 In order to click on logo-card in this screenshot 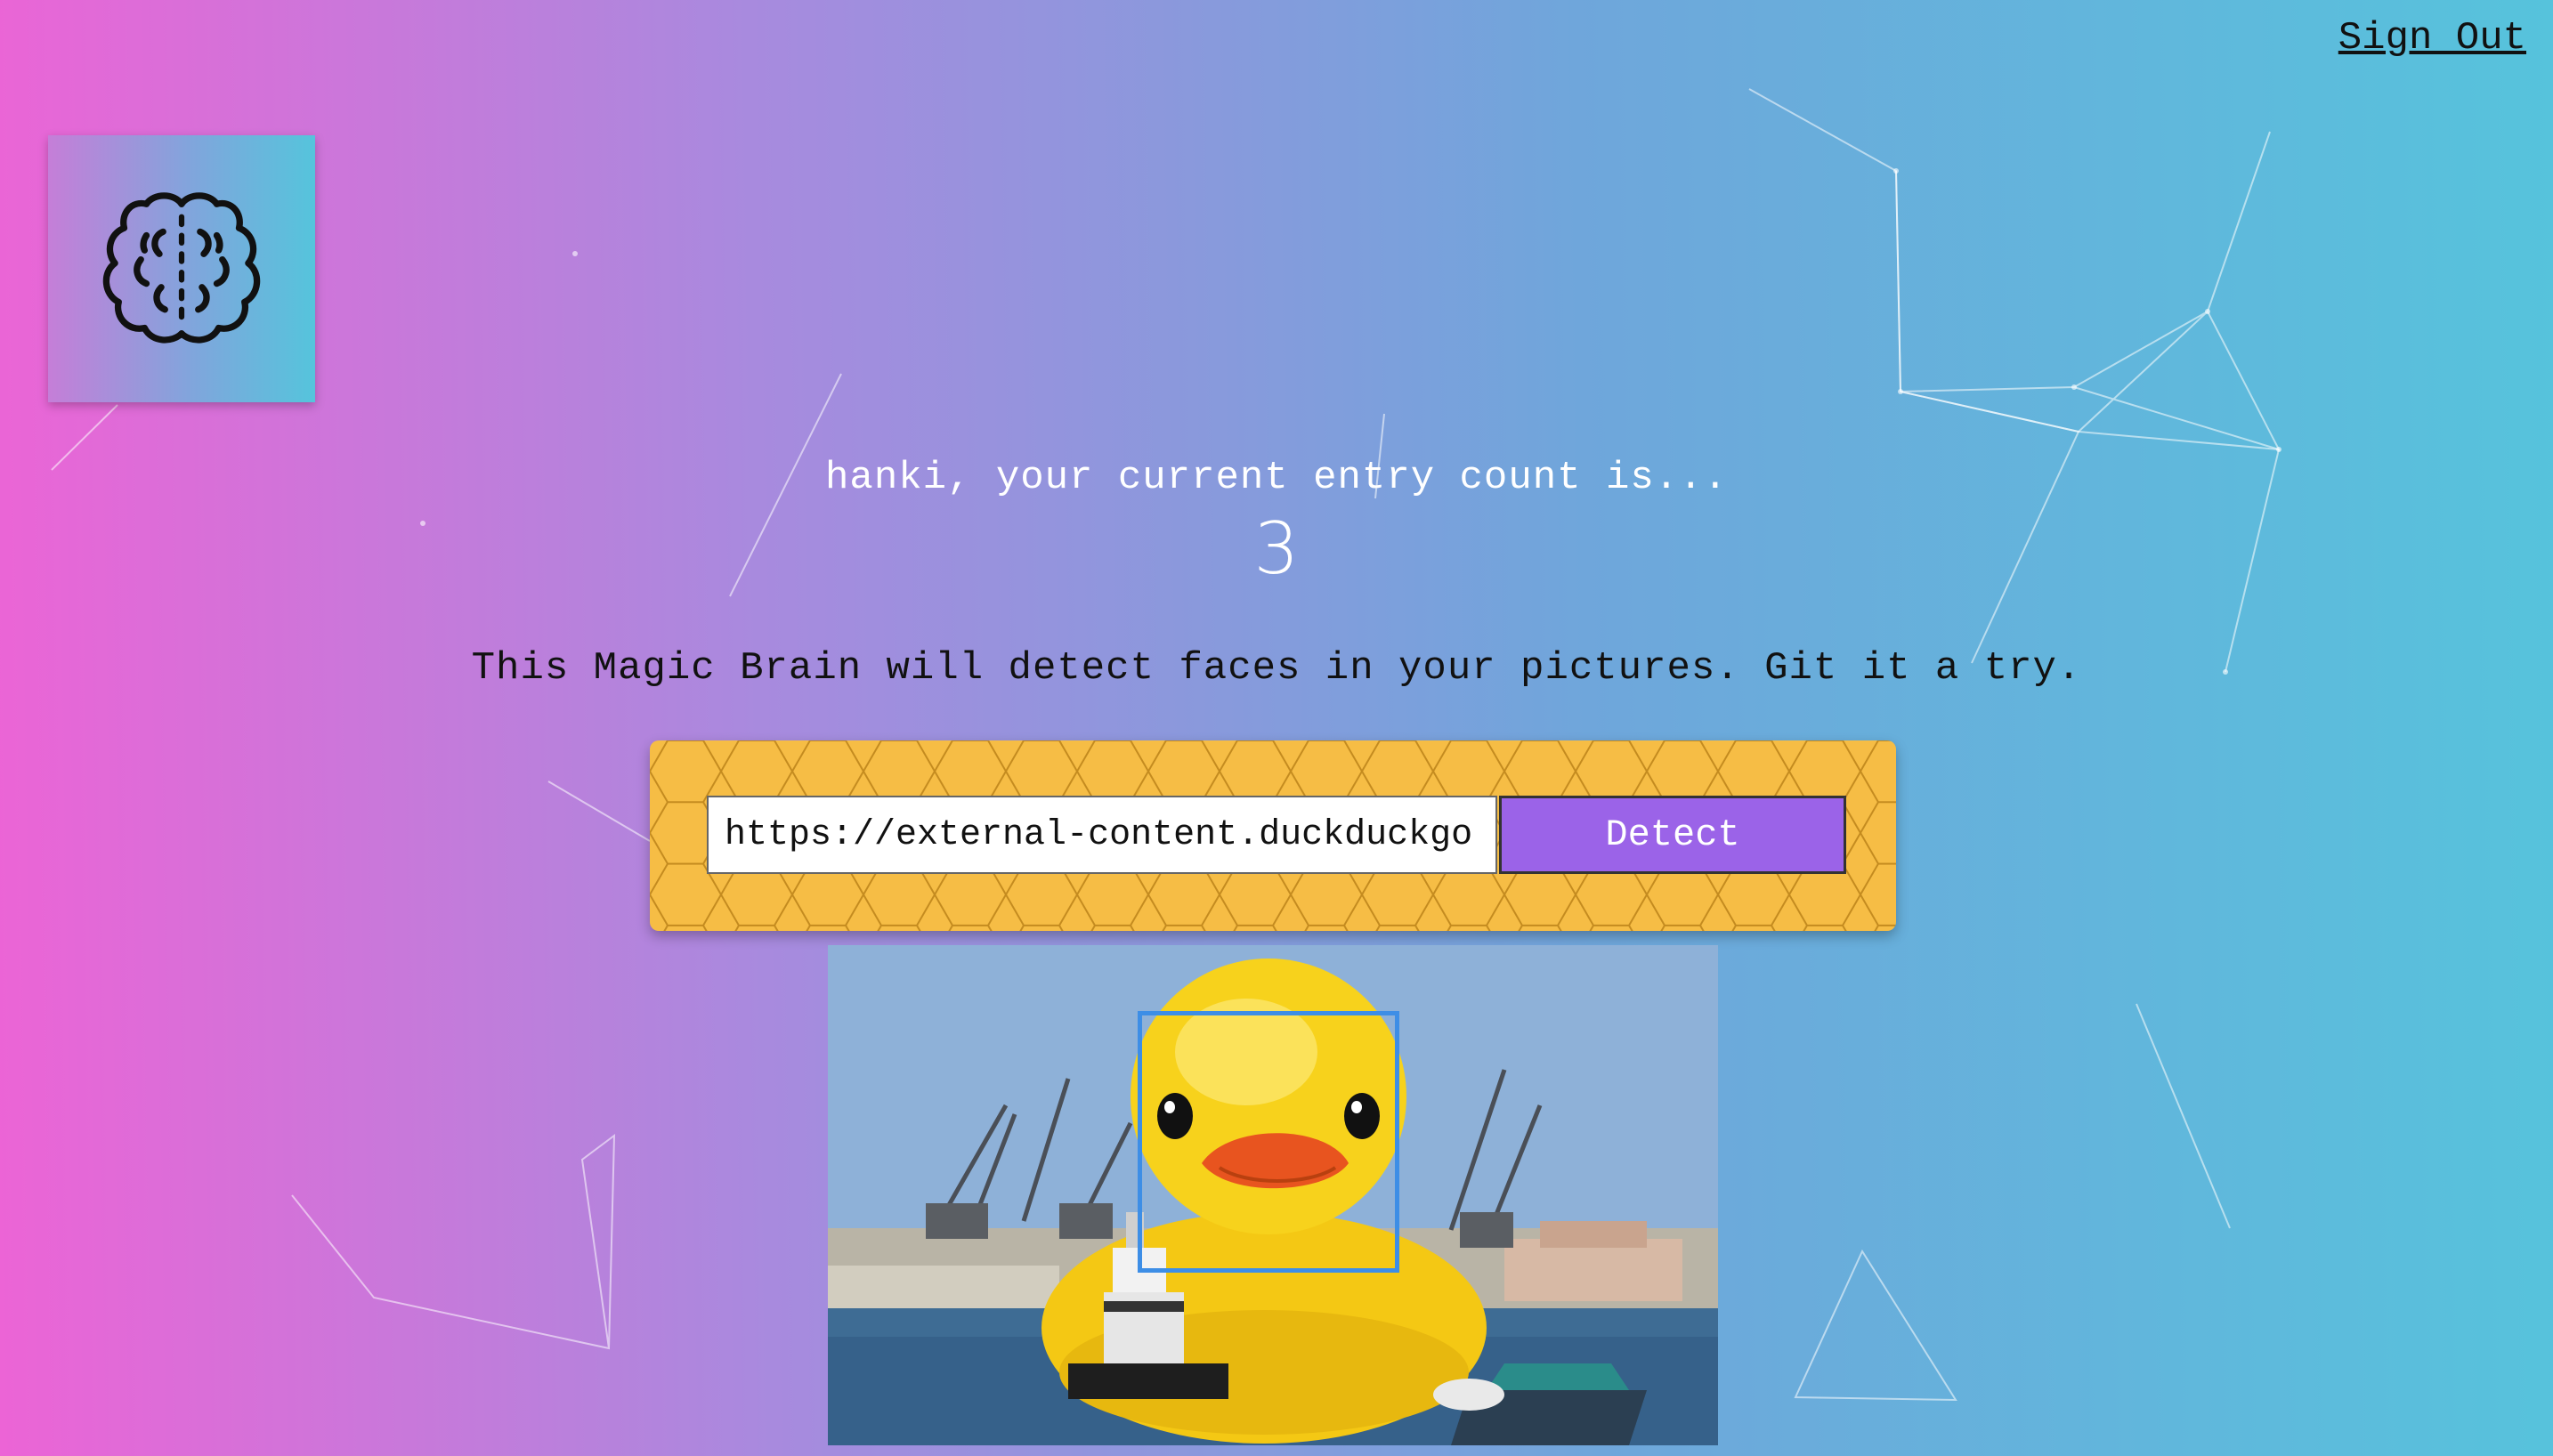, I will do `click(181, 268)`.